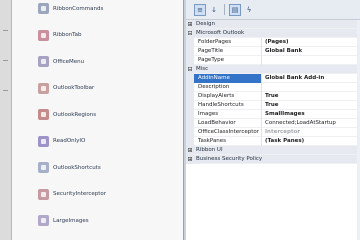 This screenshot has width=360, height=240. I want to click on alphabetical-icon: ↓, so click(214, 9).